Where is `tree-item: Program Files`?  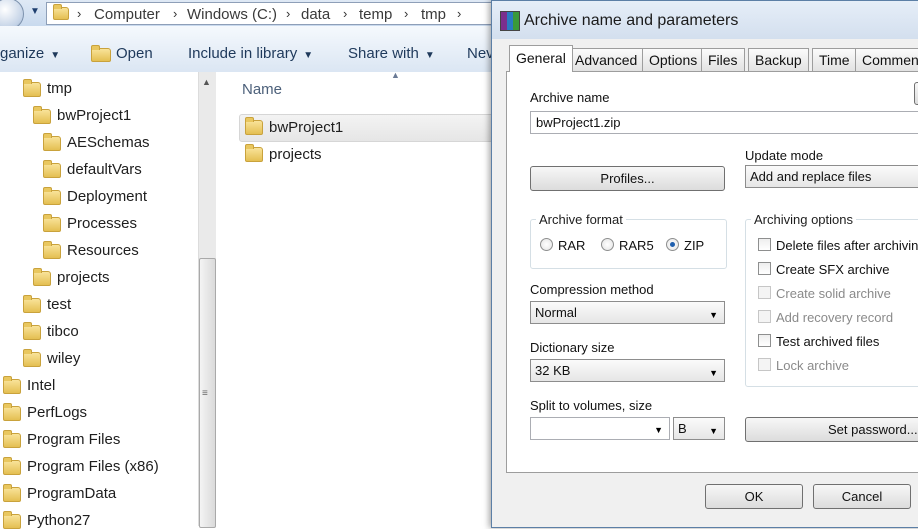 tree-item: Program Files is located at coordinates (73, 439).